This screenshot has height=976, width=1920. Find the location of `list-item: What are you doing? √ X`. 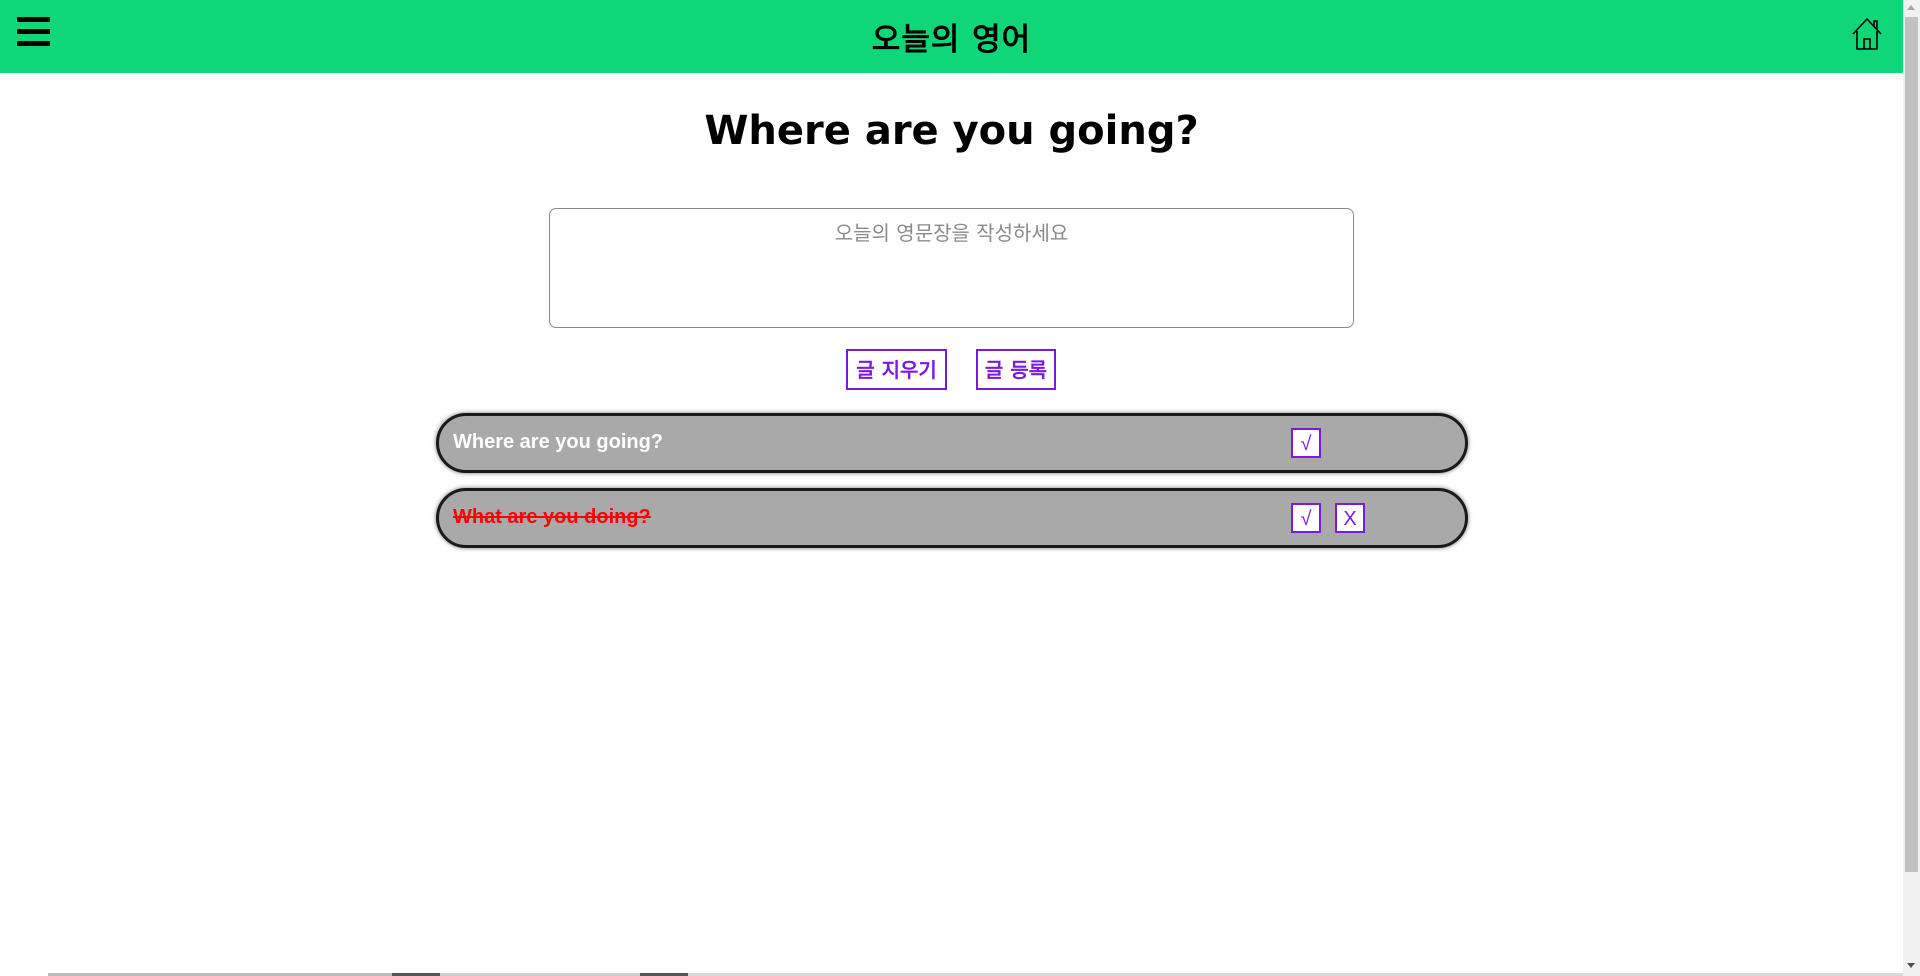

list-item: What are you doing? √ X is located at coordinates (952, 518).